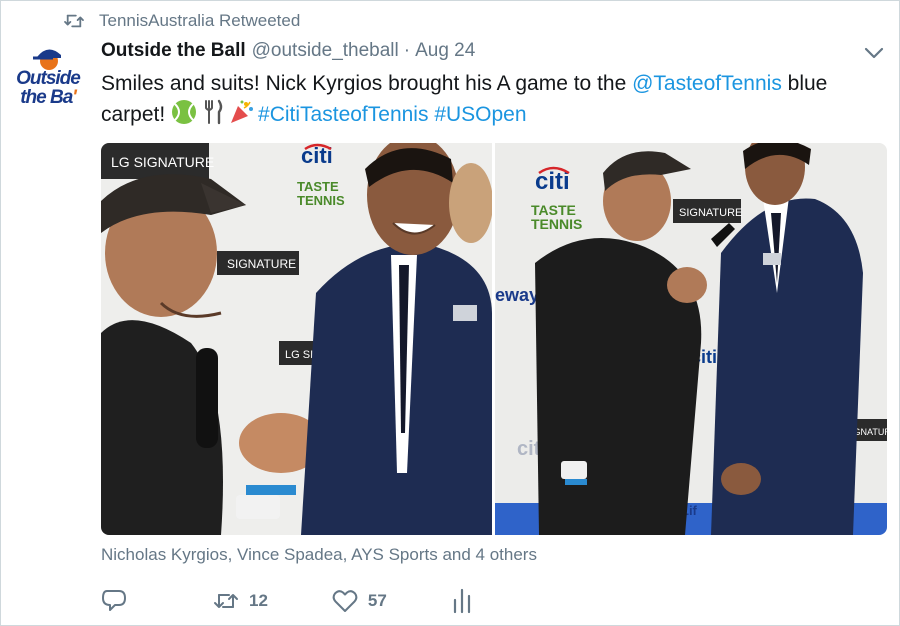 The image size is (900, 626). I want to click on reply-icon, so click(114, 600).